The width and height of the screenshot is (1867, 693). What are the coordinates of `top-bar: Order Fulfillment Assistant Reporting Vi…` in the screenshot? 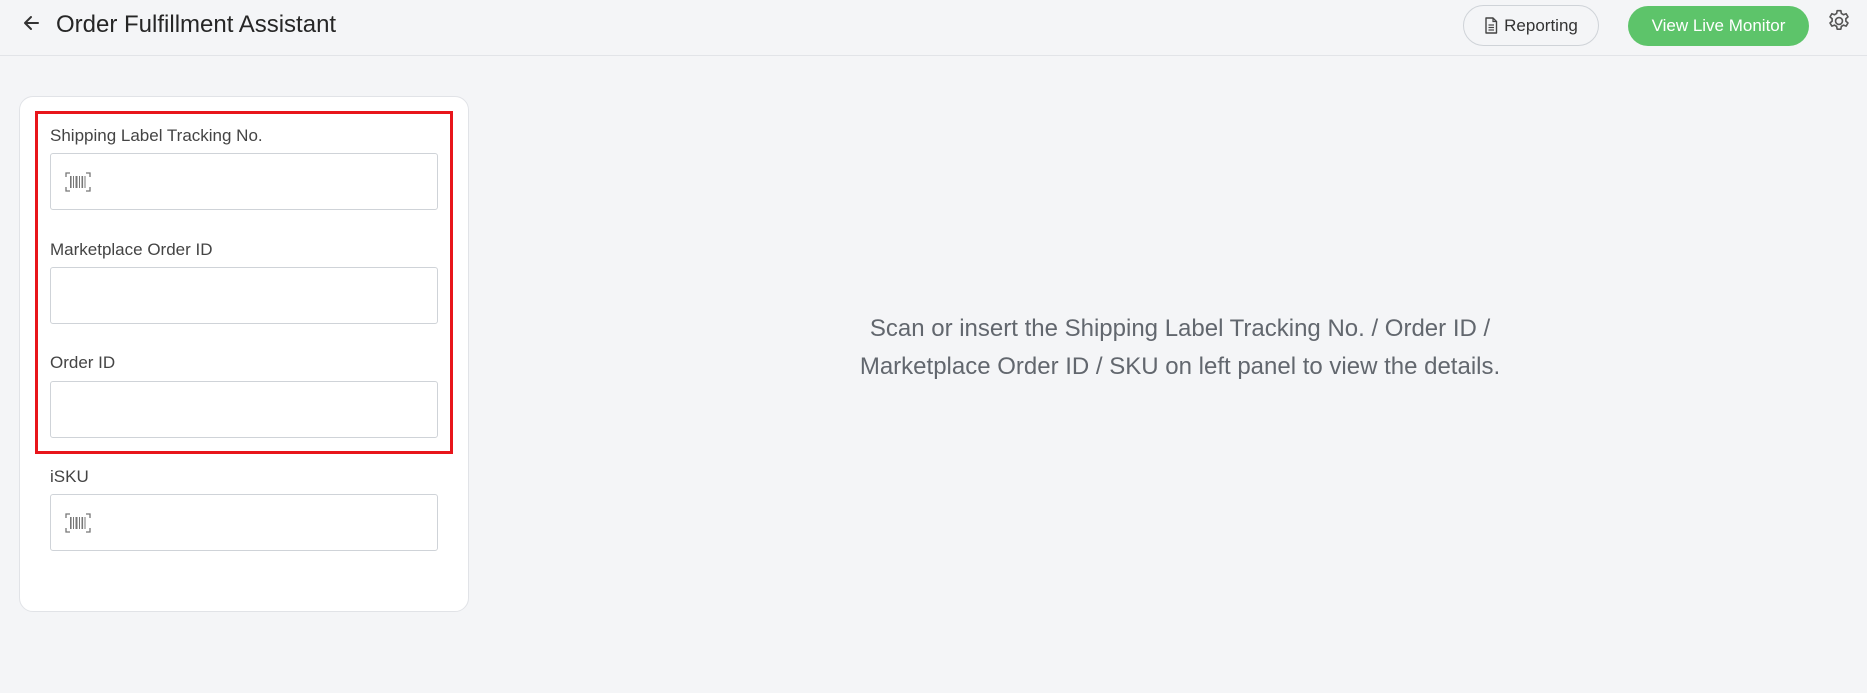 It's located at (933, 28).